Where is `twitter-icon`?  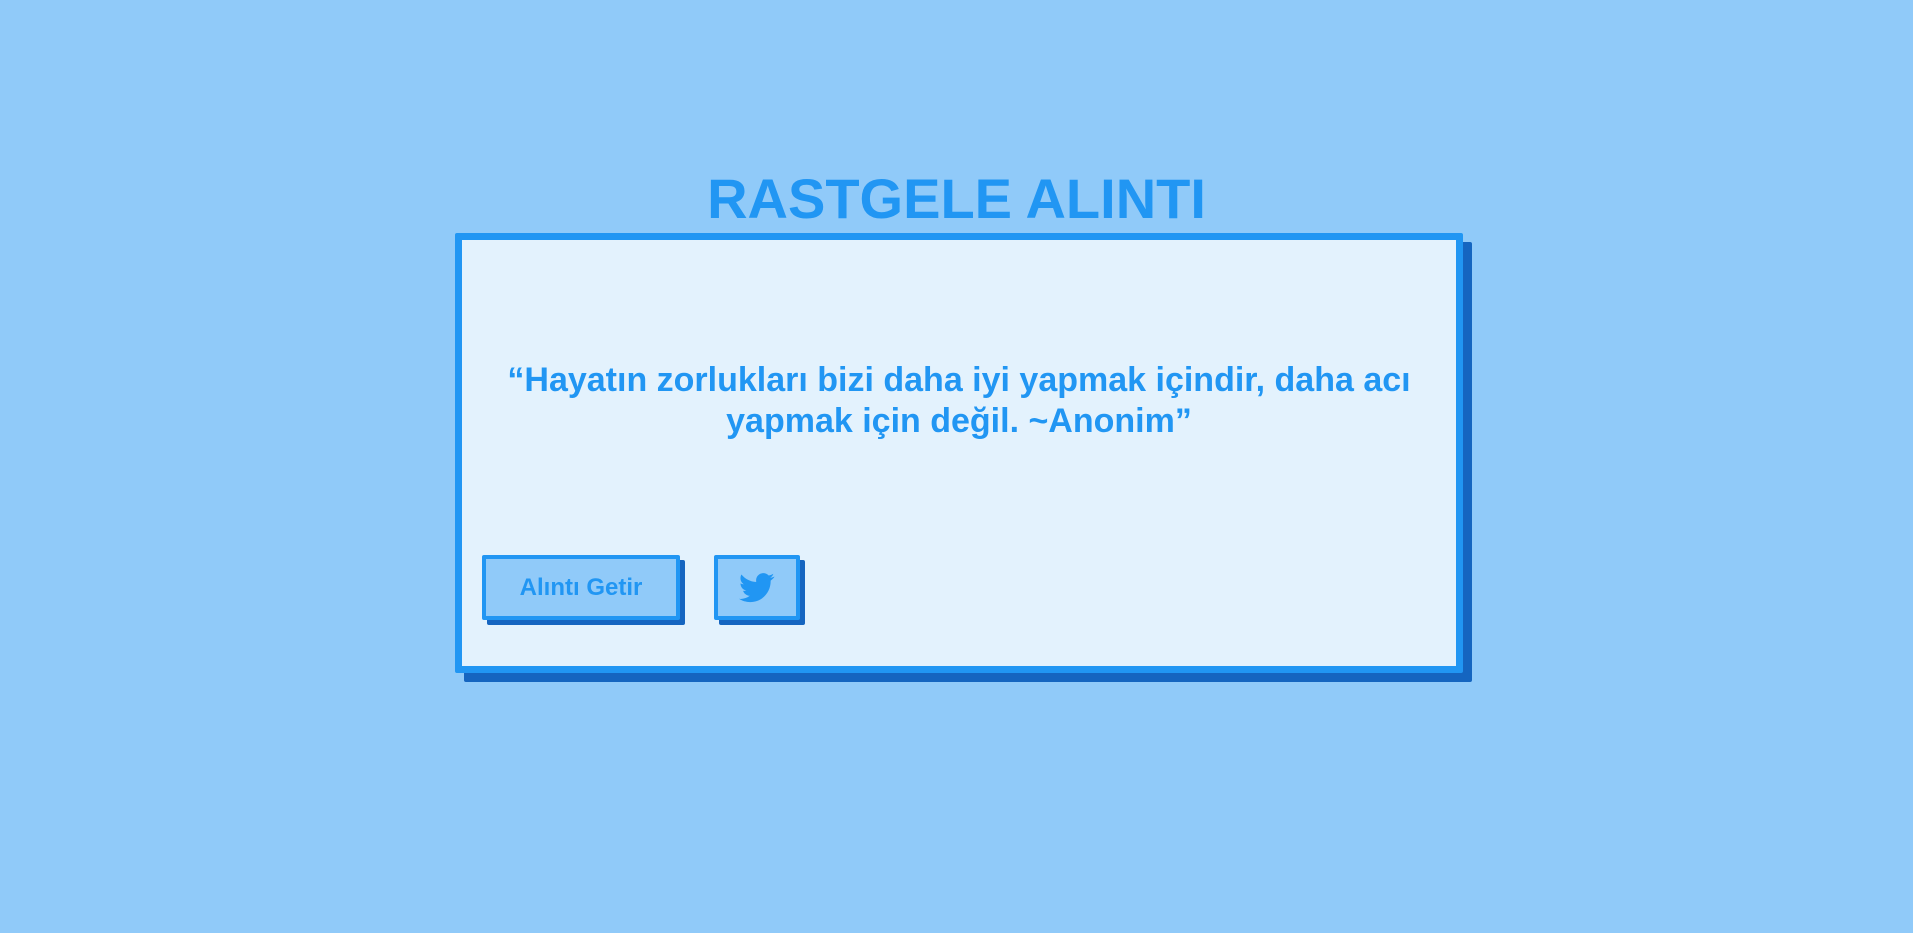 twitter-icon is located at coordinates (757, 587).